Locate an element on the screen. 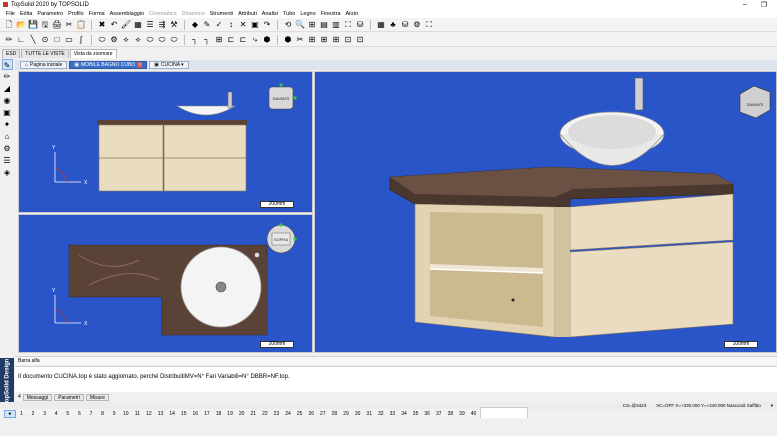  toolbar-tool-icon: 🖫 is located at coordinates (45, 25).